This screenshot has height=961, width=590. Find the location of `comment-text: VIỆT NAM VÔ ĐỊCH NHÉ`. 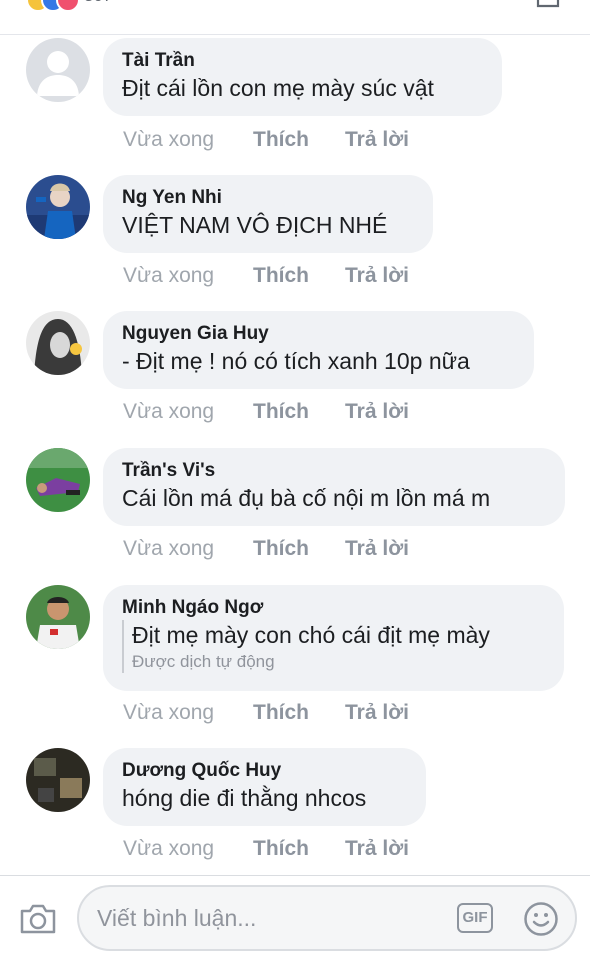

comment-text: VIỆT NAM VÔ ĐỊCH NHÉ is located at coordinates (255, 225).